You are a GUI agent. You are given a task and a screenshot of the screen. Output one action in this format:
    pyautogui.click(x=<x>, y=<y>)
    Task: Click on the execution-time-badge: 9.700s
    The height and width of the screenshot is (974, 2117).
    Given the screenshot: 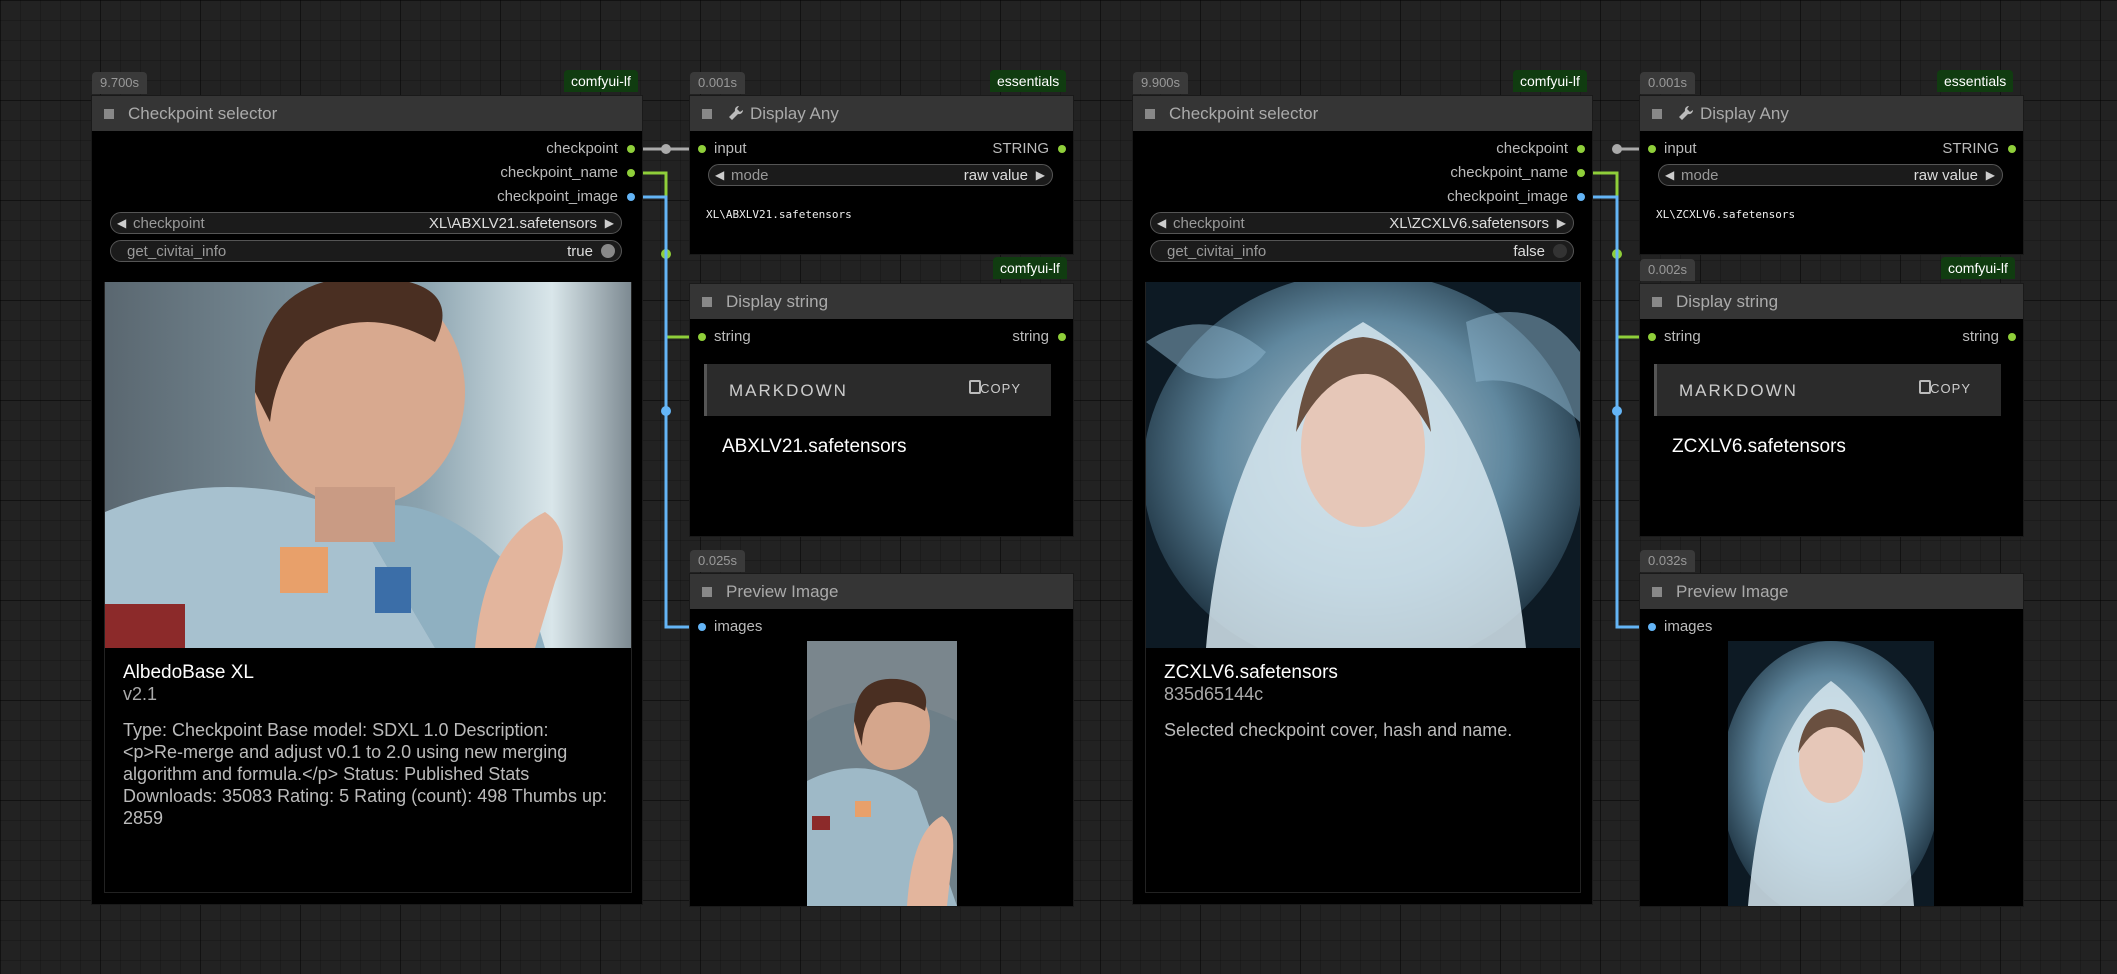 What is the action you would take?
    pyautogui.click(x=120, y=83)
    